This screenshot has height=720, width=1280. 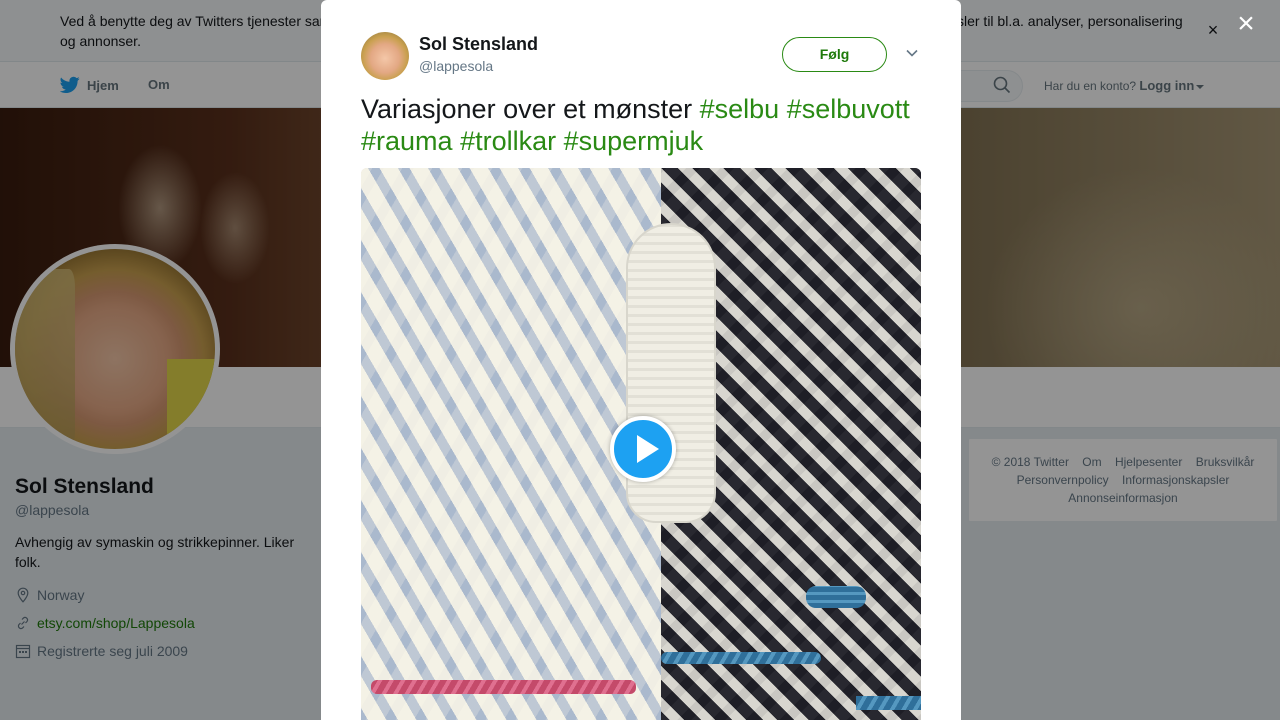 What do you see at coordinates (530, 109) in the screenshot?
I see `tweet-text-plain: Variasjoner over et mønster` at bounding box center [530, 109].